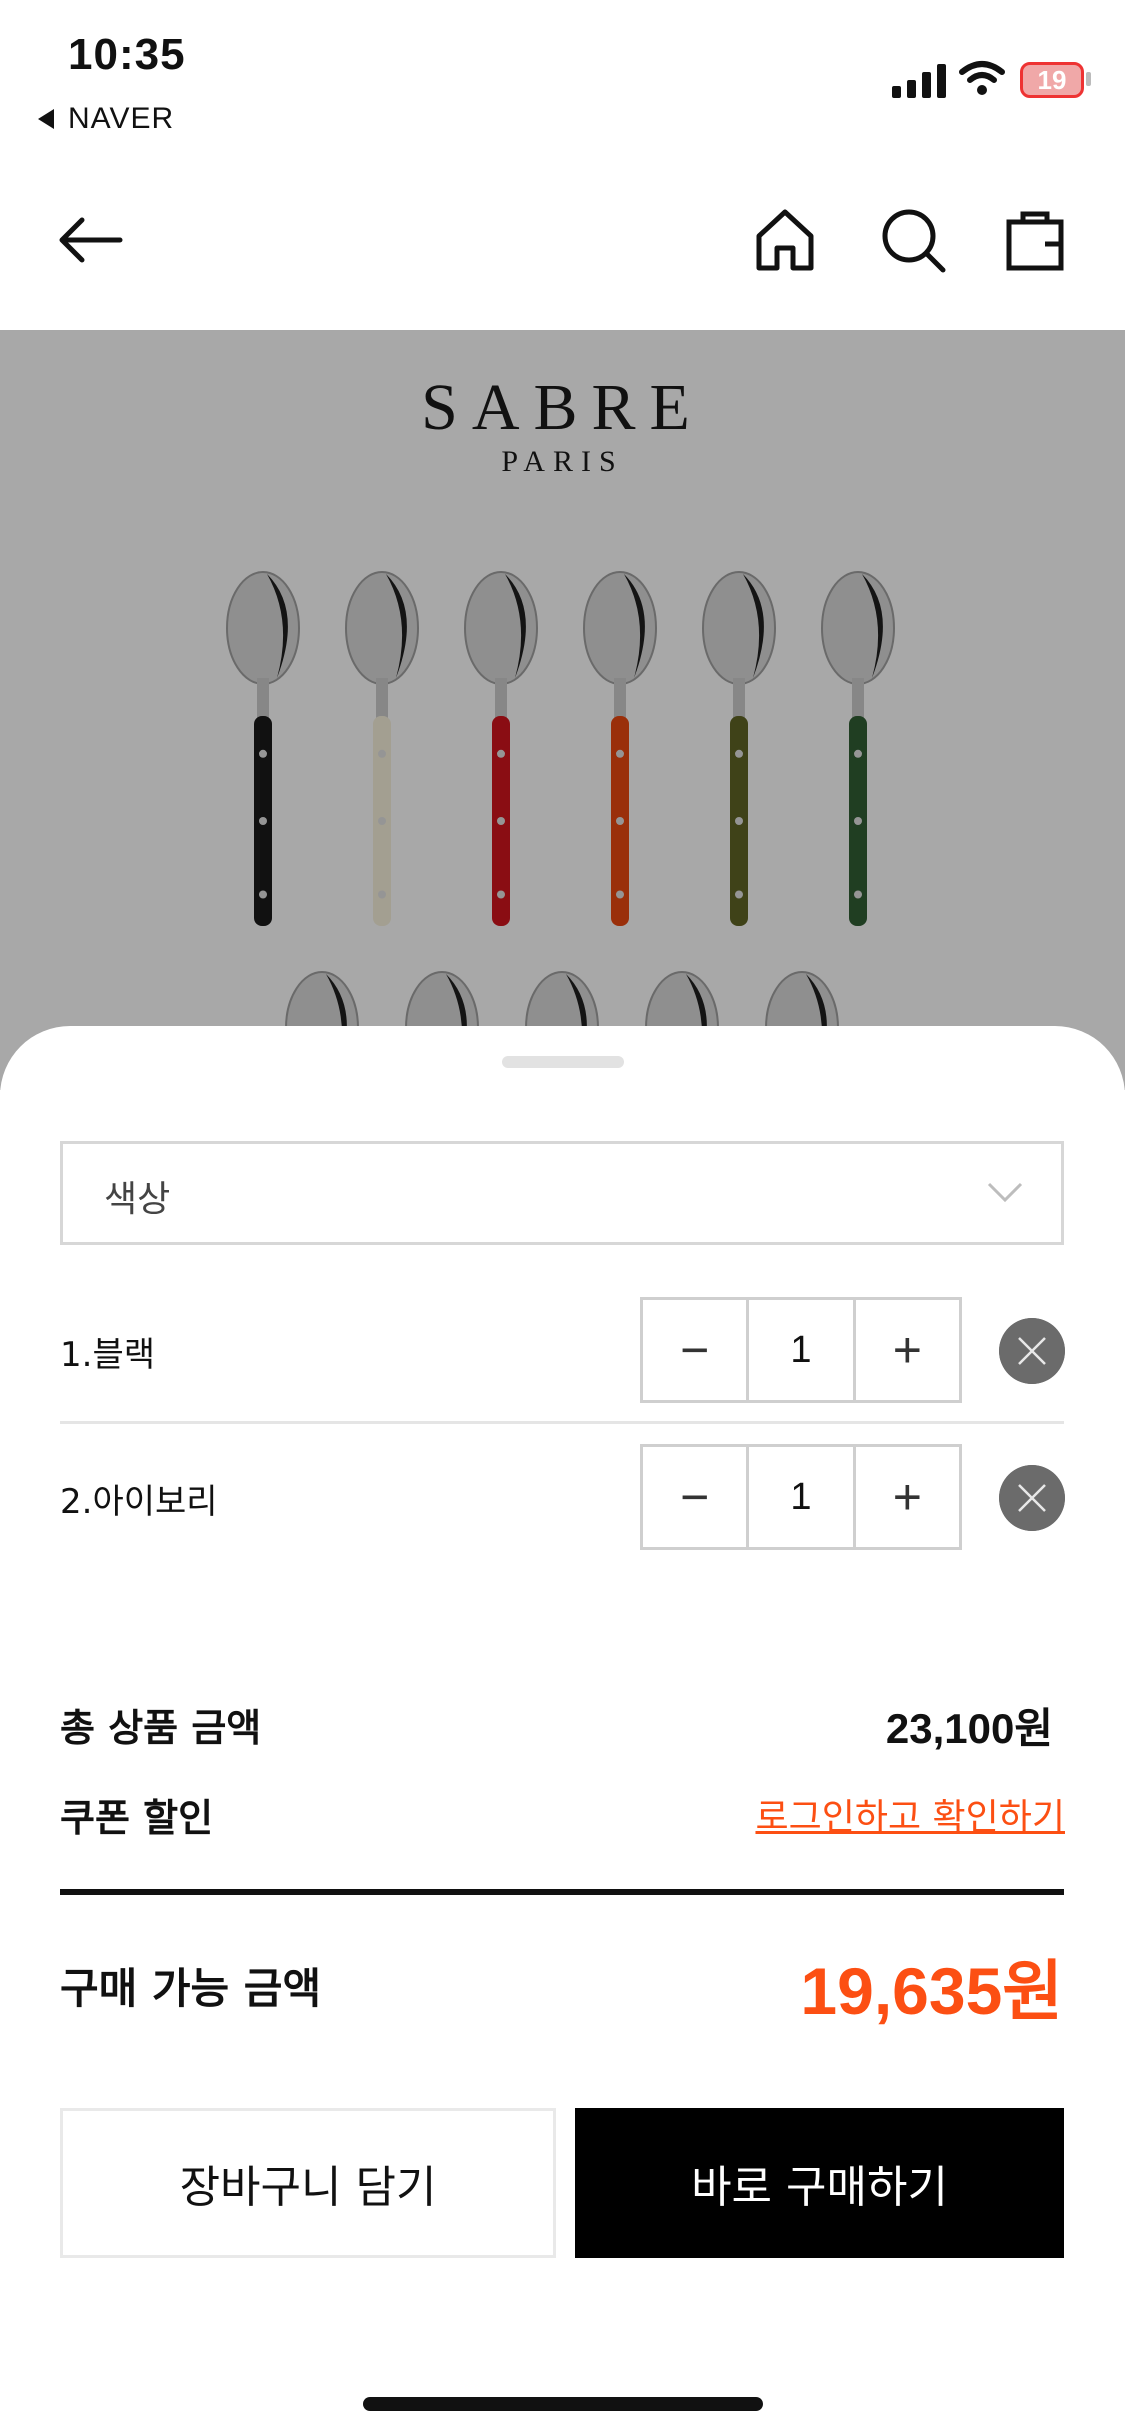 This screenshot has height=2436, width=1125. Describe the element at coordinates (982, 78) in the screenshot. I see `wifi-icon` at that location.